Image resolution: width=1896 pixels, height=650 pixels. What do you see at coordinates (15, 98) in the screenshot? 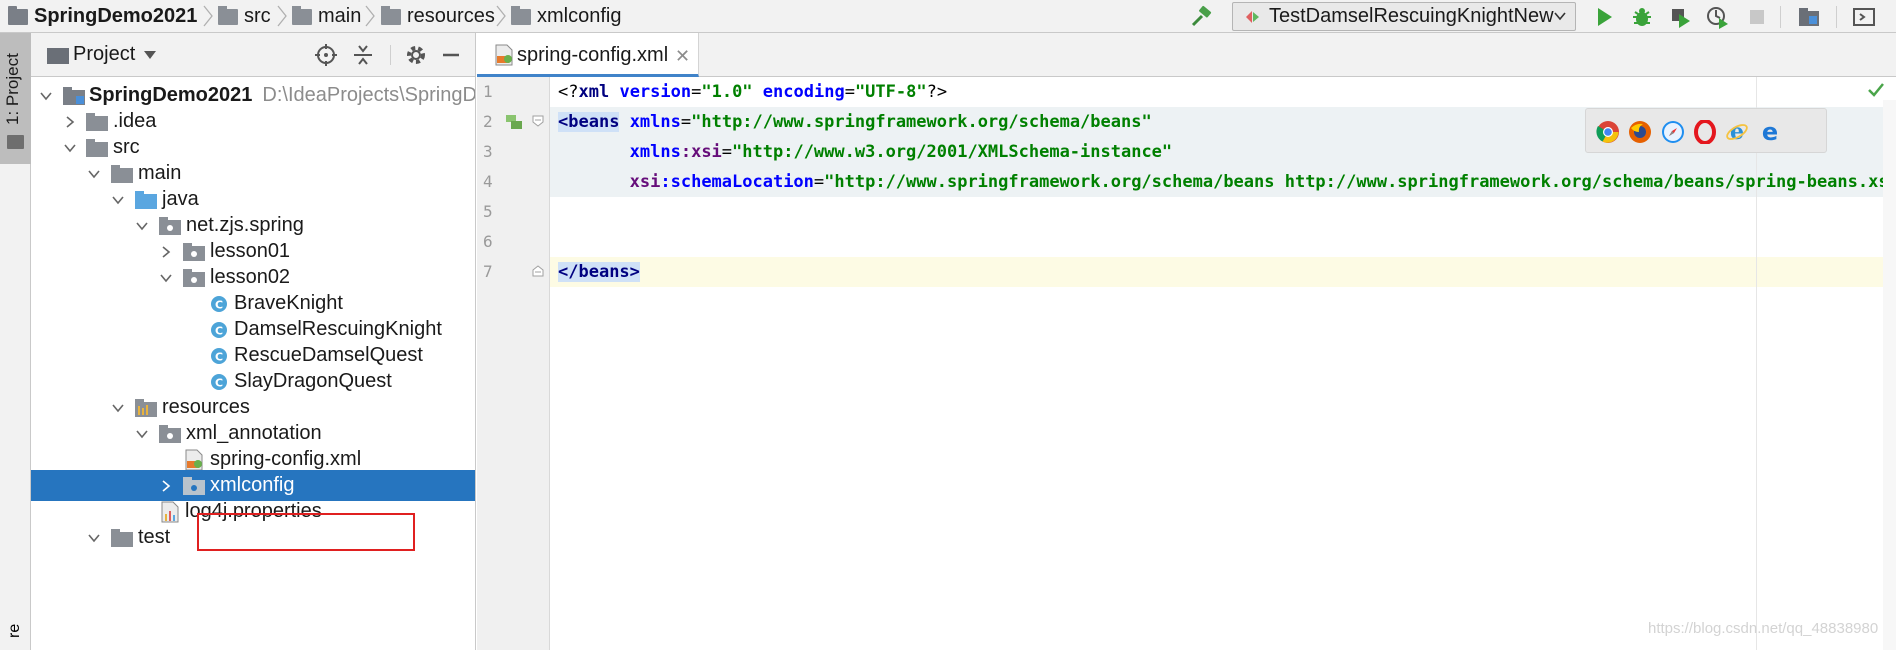
I see `project-tool-tab: 1: Project` at bounding box center [15, 98].